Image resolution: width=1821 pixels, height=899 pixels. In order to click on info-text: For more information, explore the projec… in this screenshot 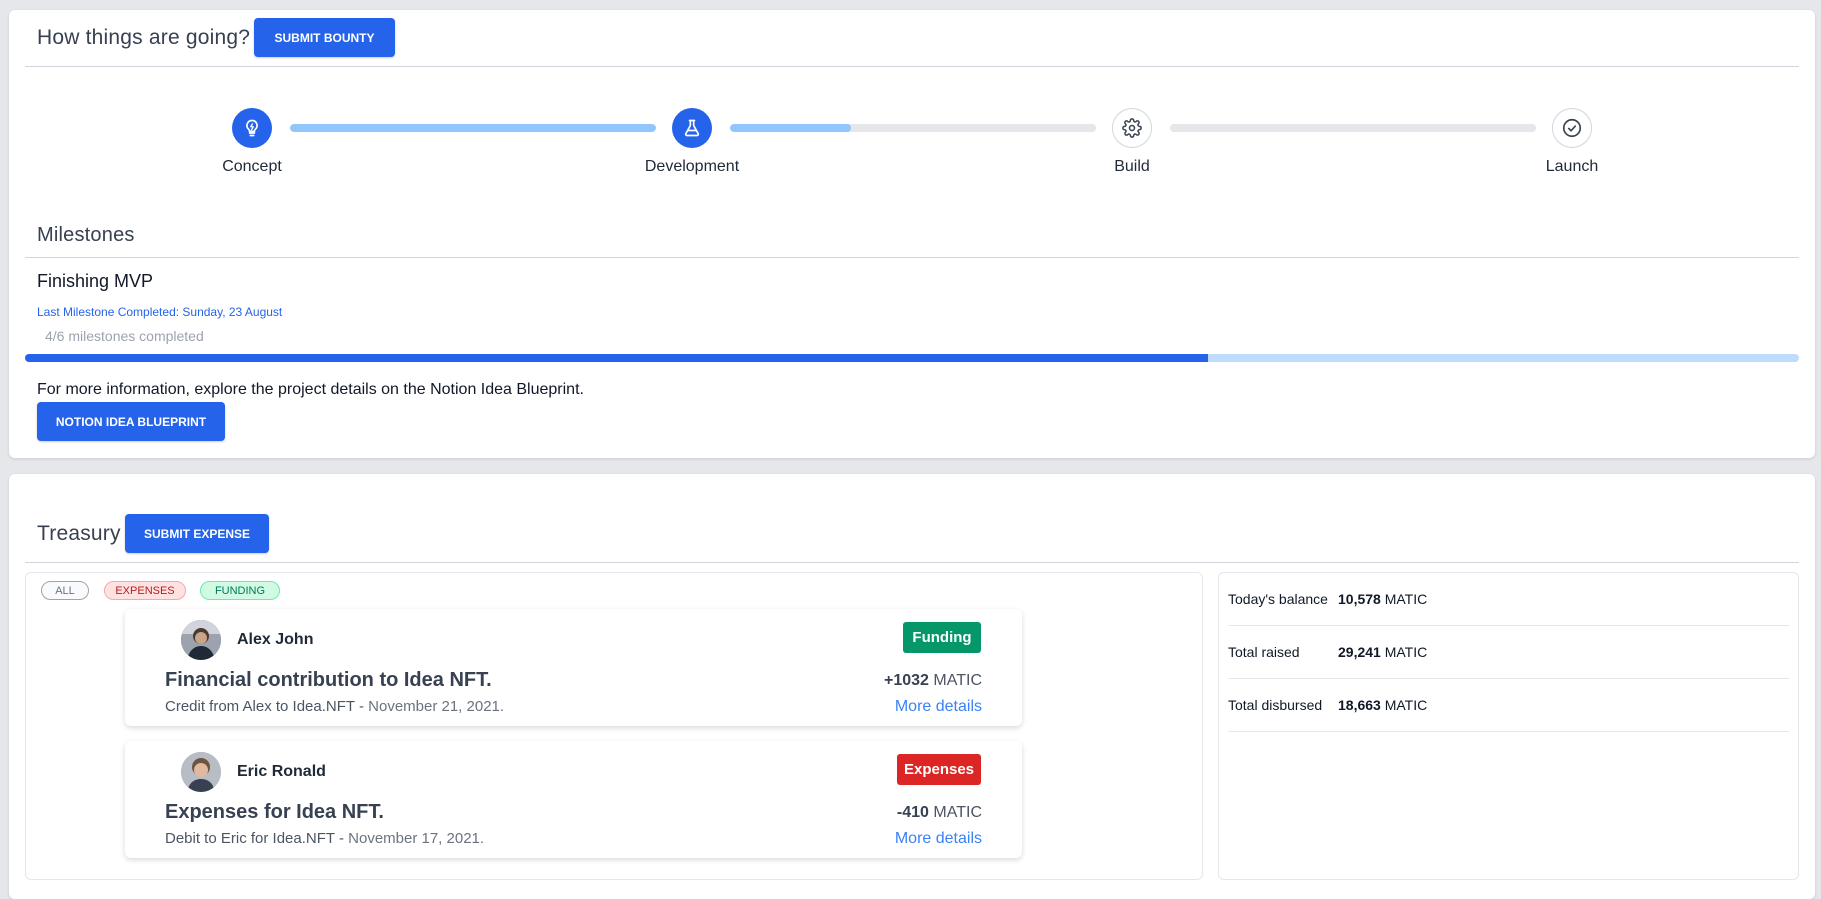, I will do `click(310, 389)`.